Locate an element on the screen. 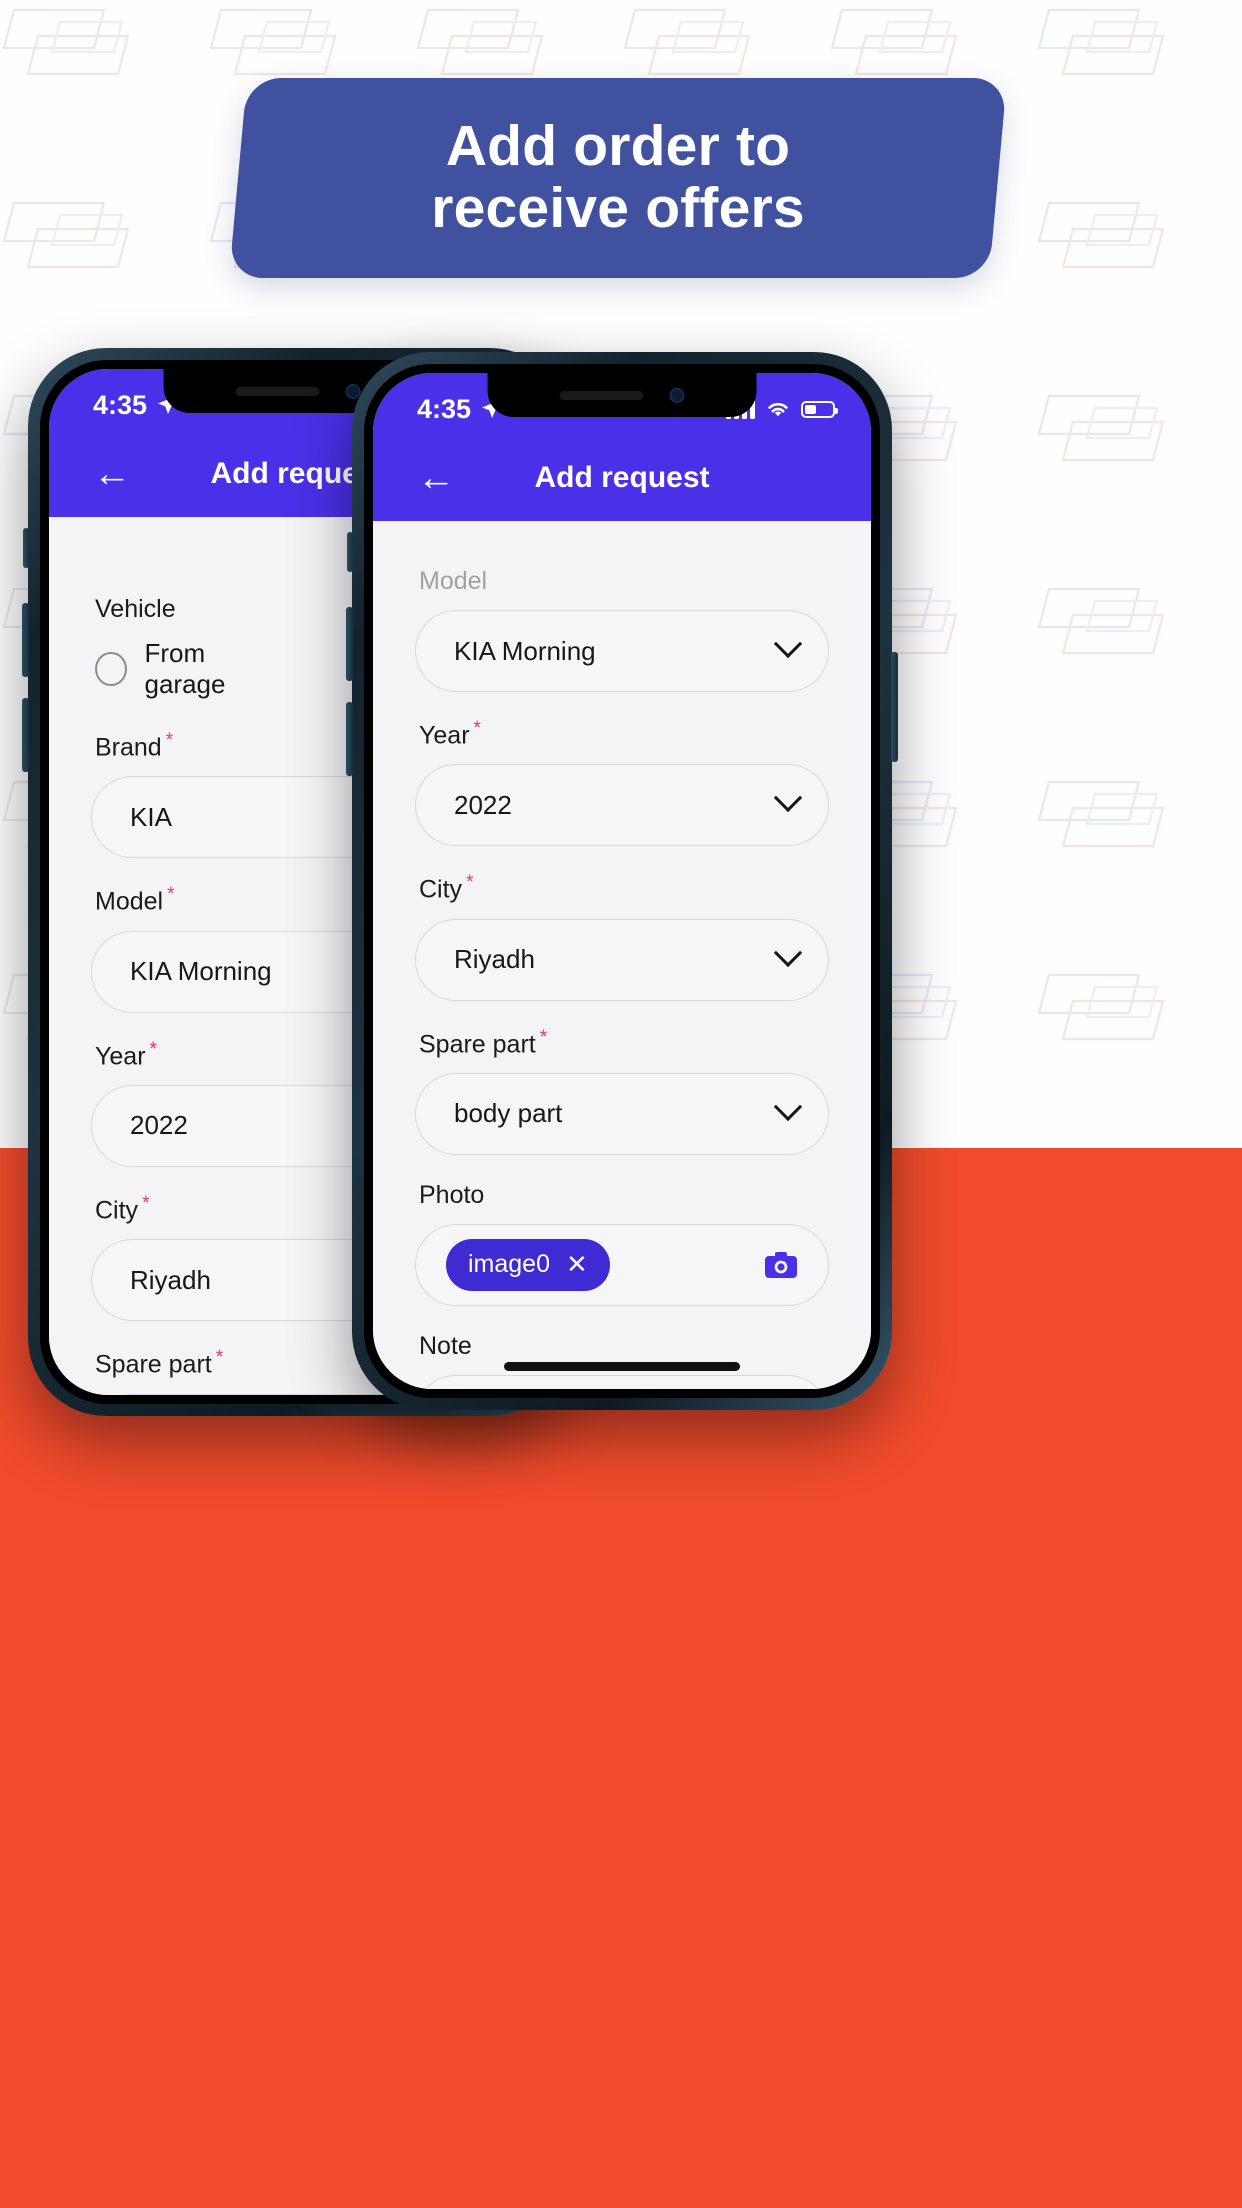 This screenshot has height=2208, width=1242. battery-icon is located at coordinates (819, 409).